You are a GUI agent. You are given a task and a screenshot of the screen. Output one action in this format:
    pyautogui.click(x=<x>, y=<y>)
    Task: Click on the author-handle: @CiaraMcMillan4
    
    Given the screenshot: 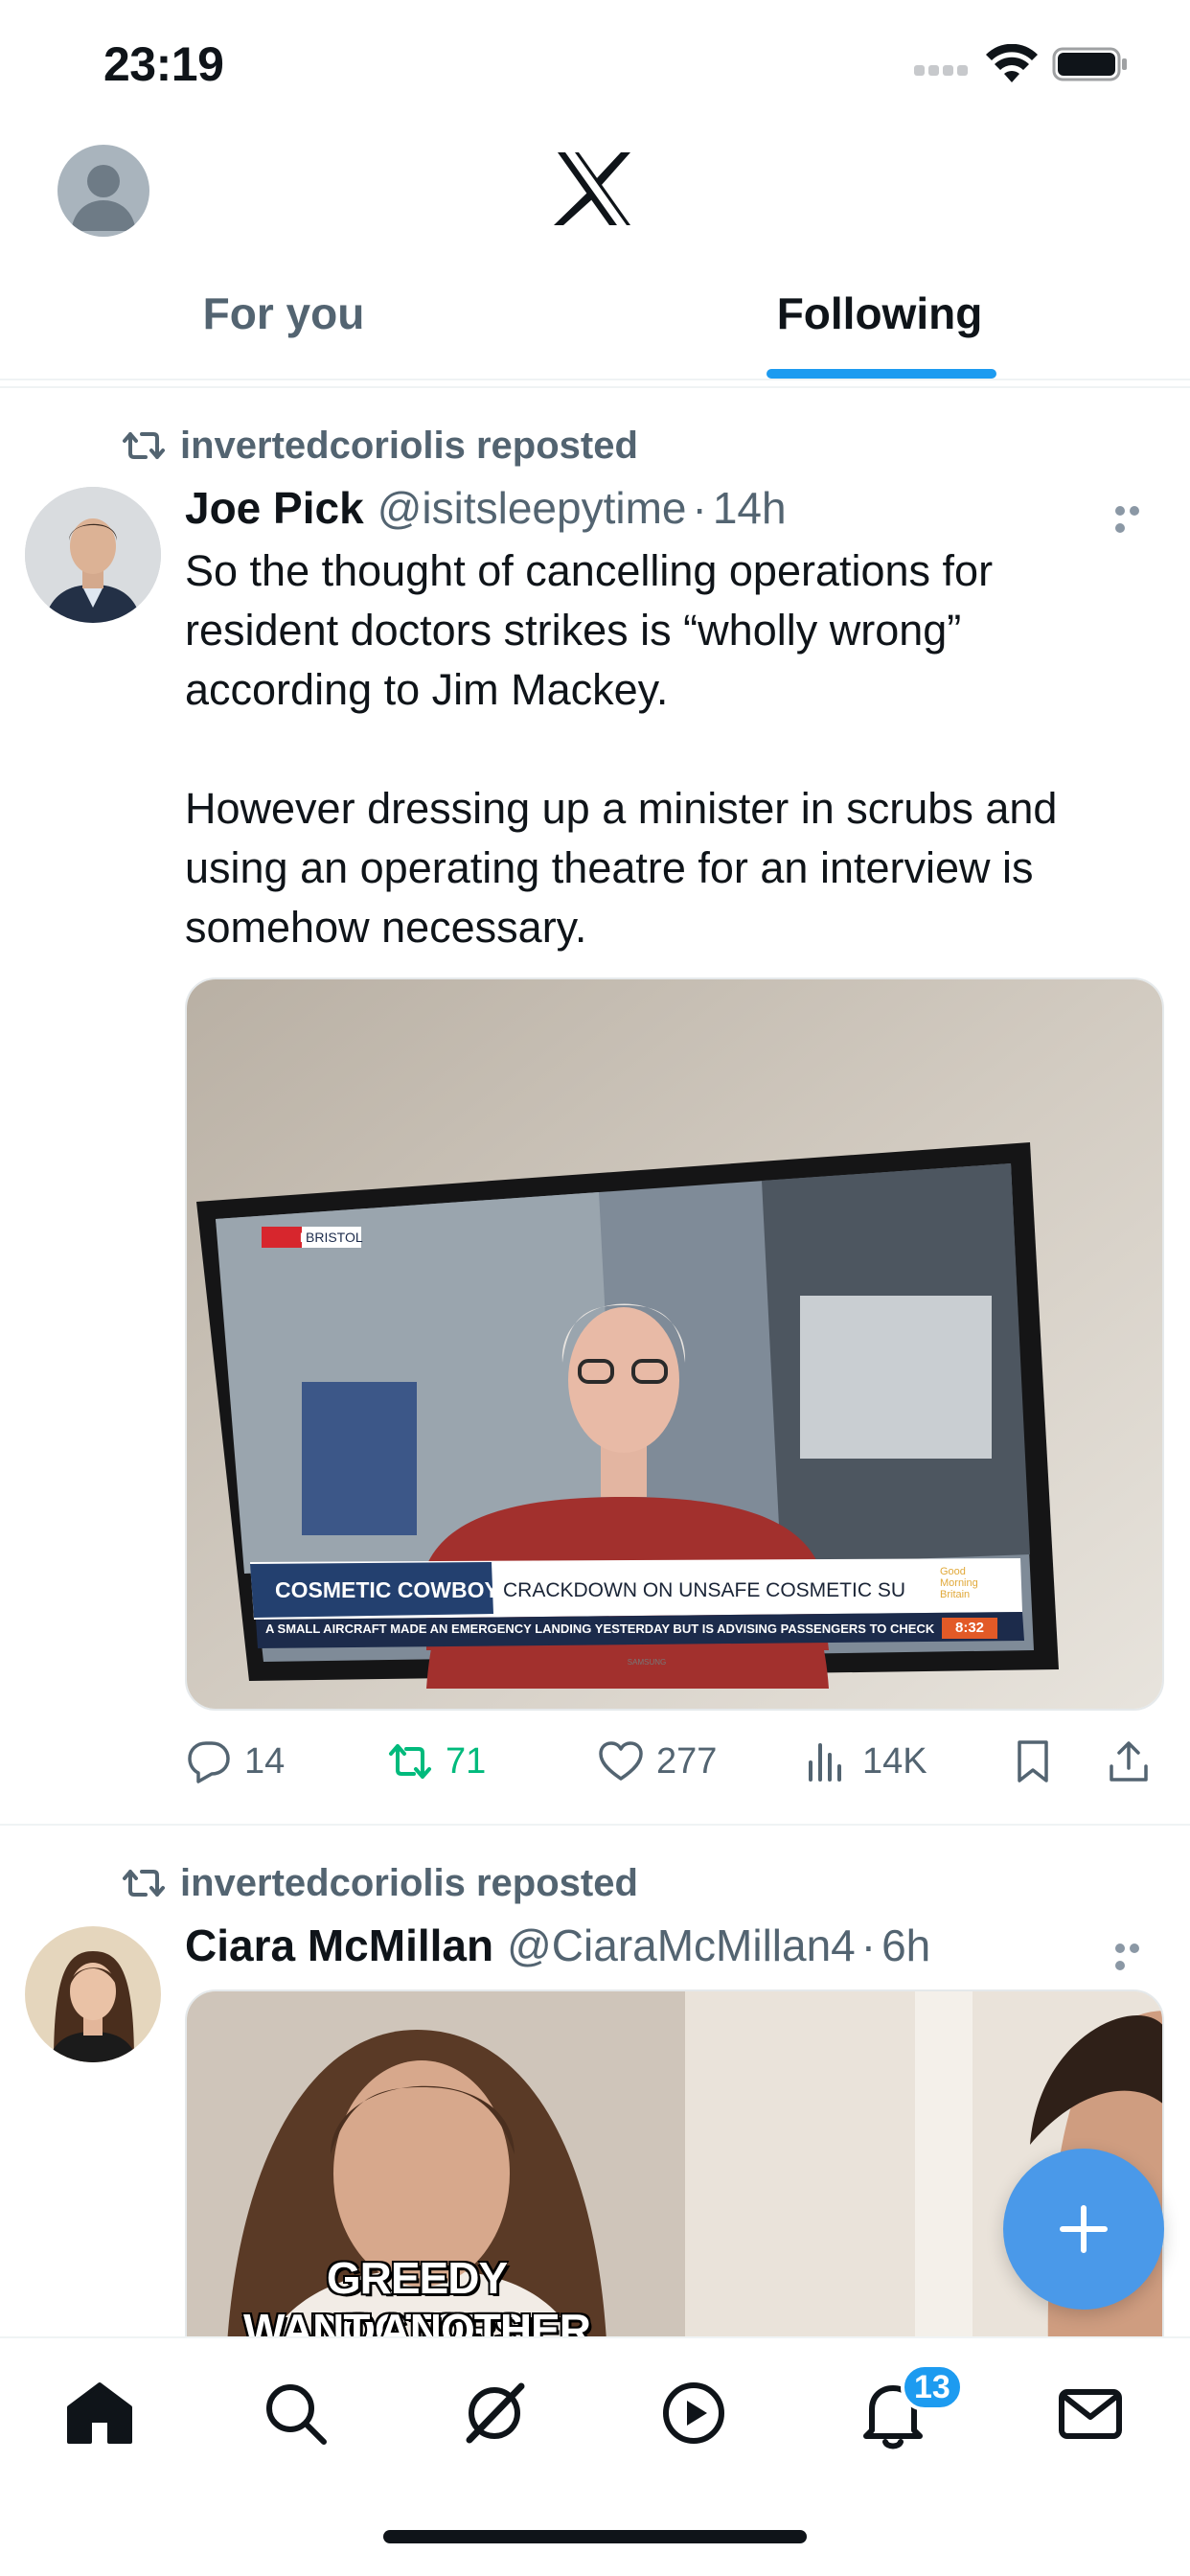 What is the action you would take?
    pyautogui.click(x=682, y=1945)
    